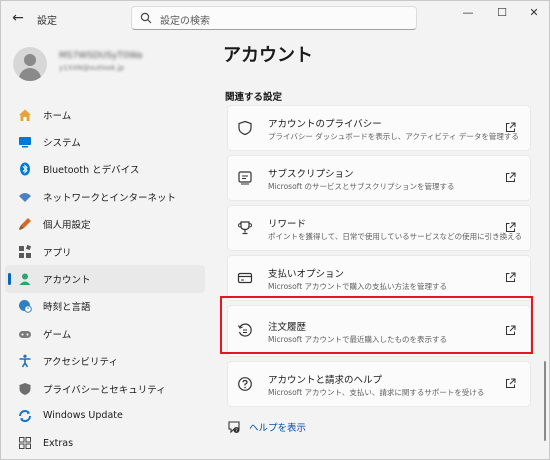 The width and height of the screenshot is (550, 460). What do you see at coordinates (67, 281) in the screenshot?
I see `sidebar-item-label: アカウント` at bounding box center [67, 281].